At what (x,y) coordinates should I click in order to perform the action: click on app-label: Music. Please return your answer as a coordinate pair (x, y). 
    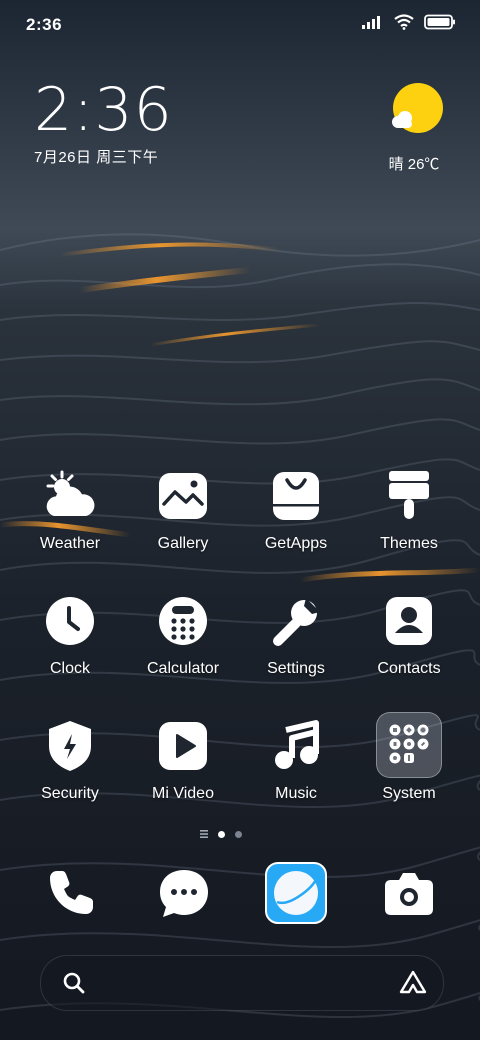
    Looking at the image, I should click on (296, 793).